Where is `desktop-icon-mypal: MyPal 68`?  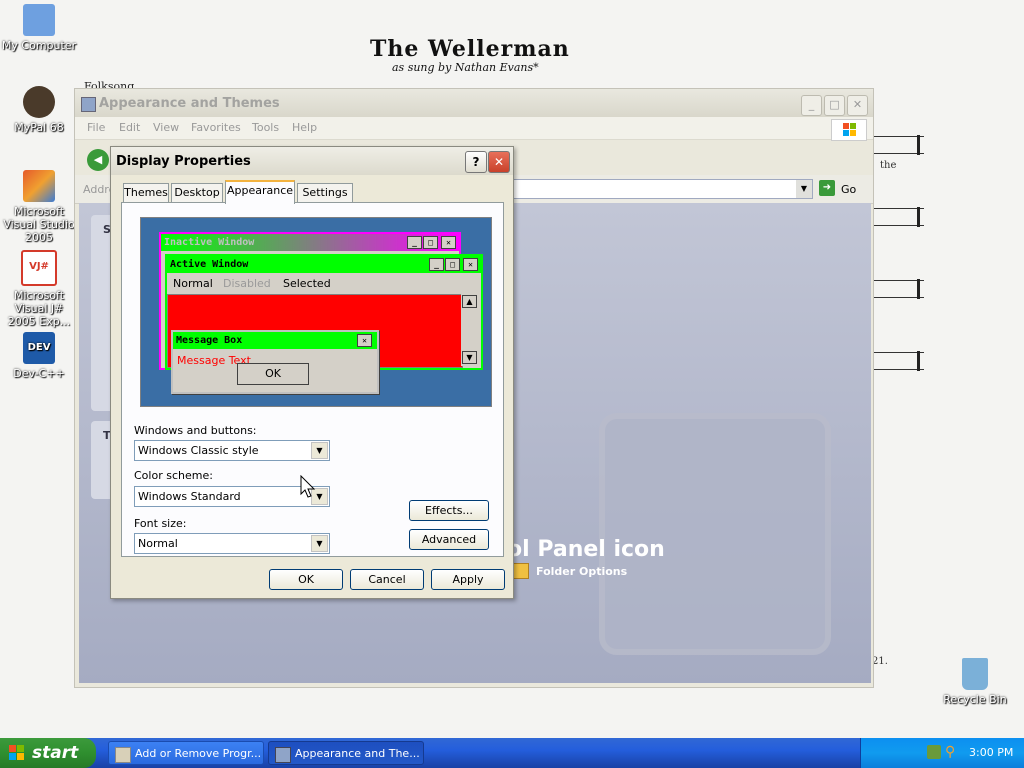
desktop-icon-mypal: MyPal 68 is located at coordinates (39, 110).